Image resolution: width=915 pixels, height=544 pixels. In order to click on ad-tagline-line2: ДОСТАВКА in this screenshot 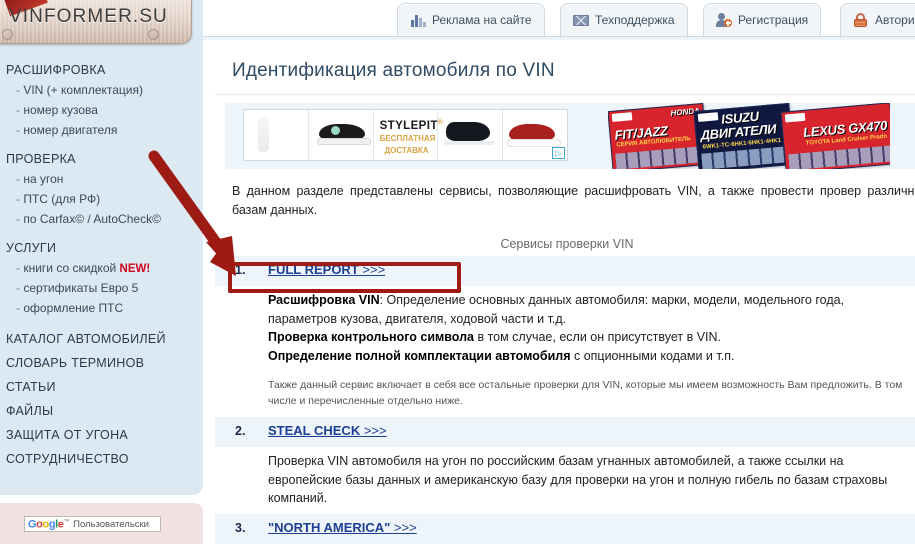, I will do `click(406, 150)`.